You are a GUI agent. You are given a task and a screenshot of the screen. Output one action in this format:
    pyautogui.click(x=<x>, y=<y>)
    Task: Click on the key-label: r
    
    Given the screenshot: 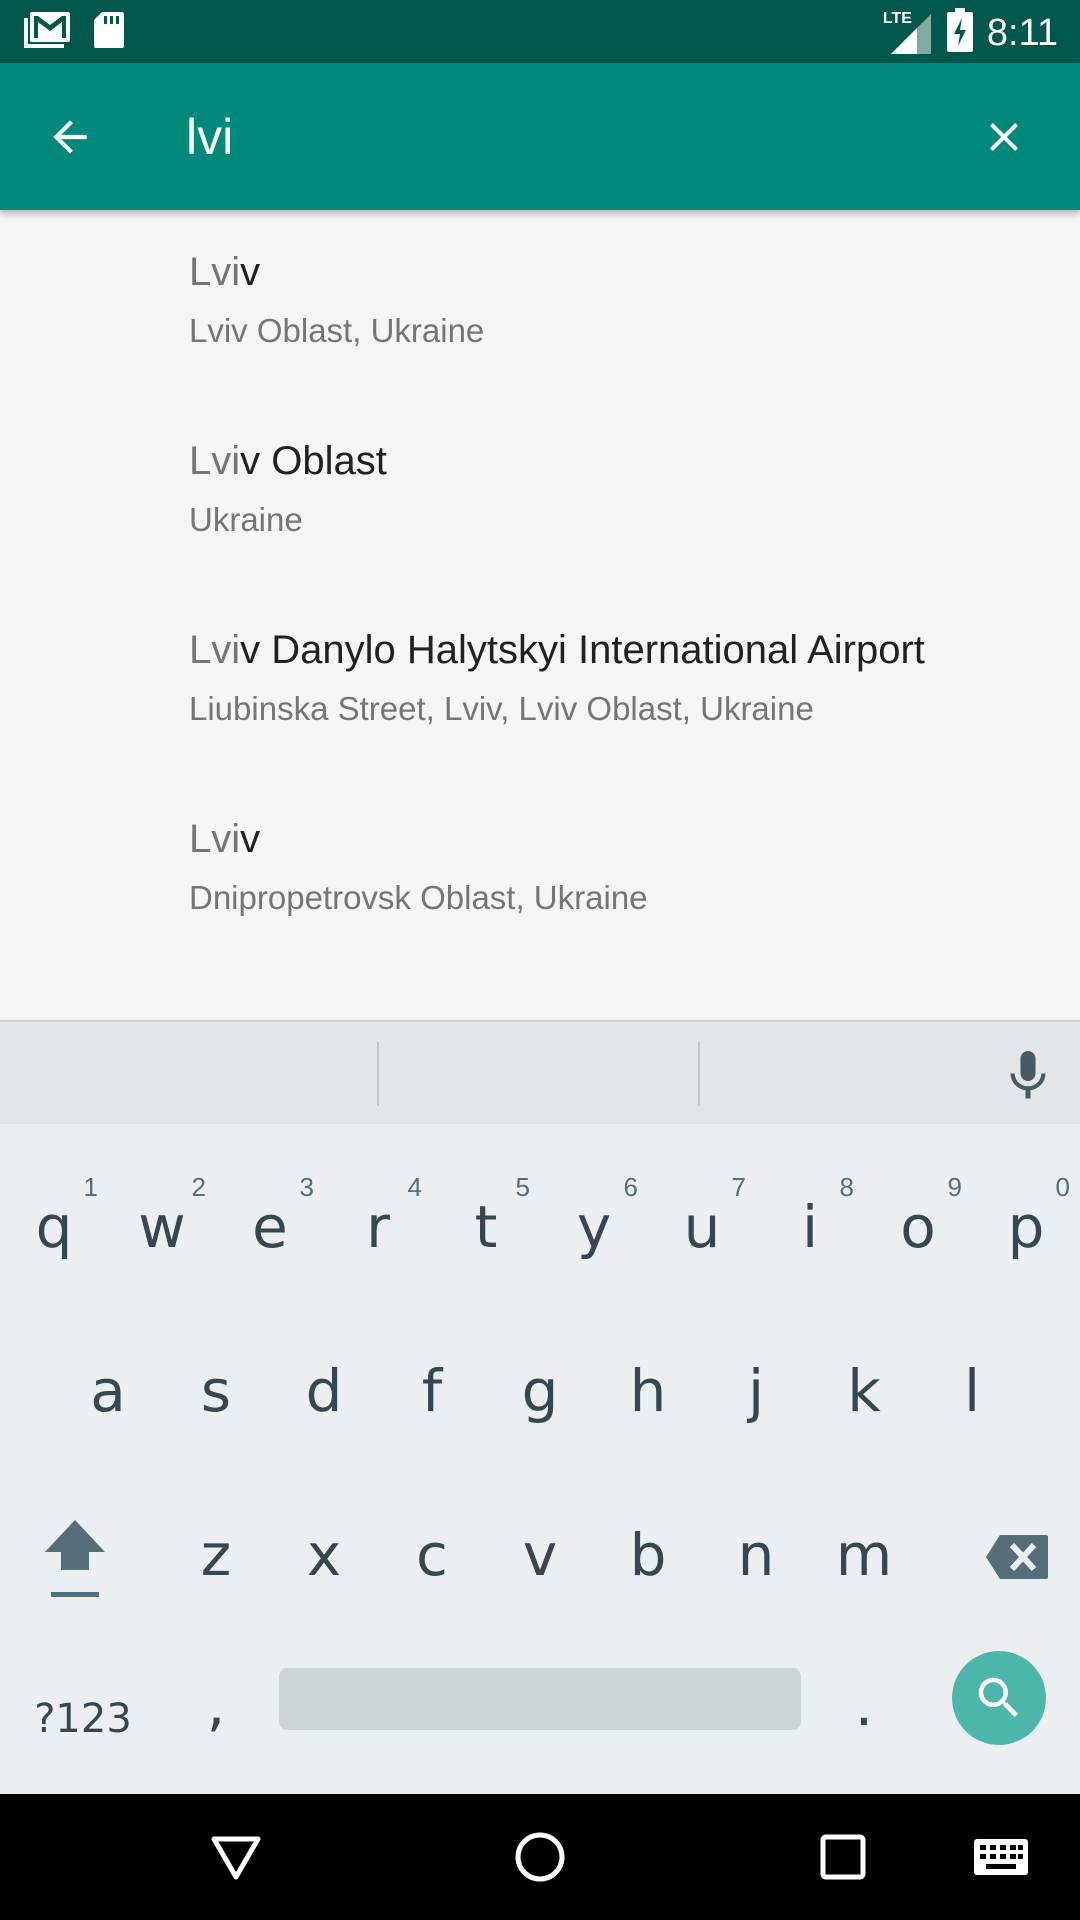 What is the action you would take?
    pyautogui.click(x=378, y=1227)
    